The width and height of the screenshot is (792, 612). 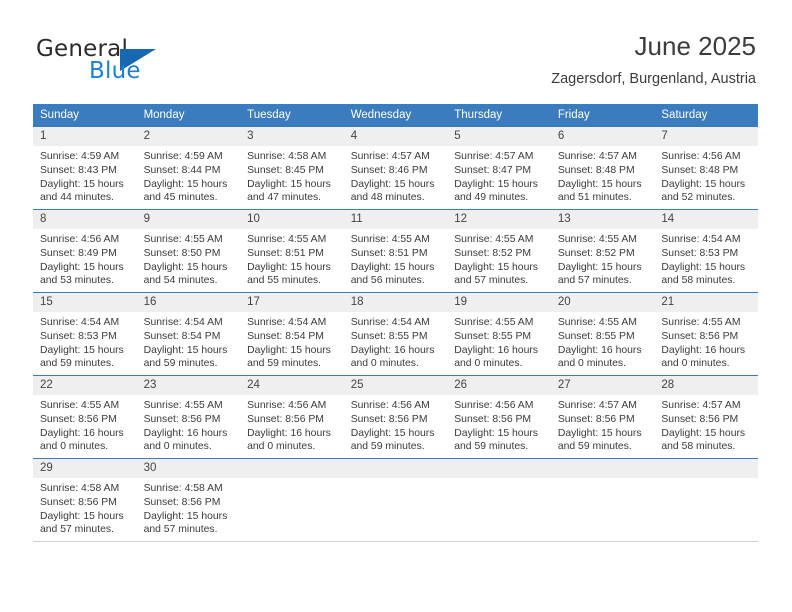 What do you see at coordinates (491, 447) in the screenshot?
I see `daylight-text-line2: and 59 minutes.` at bounding box center [491, 447].